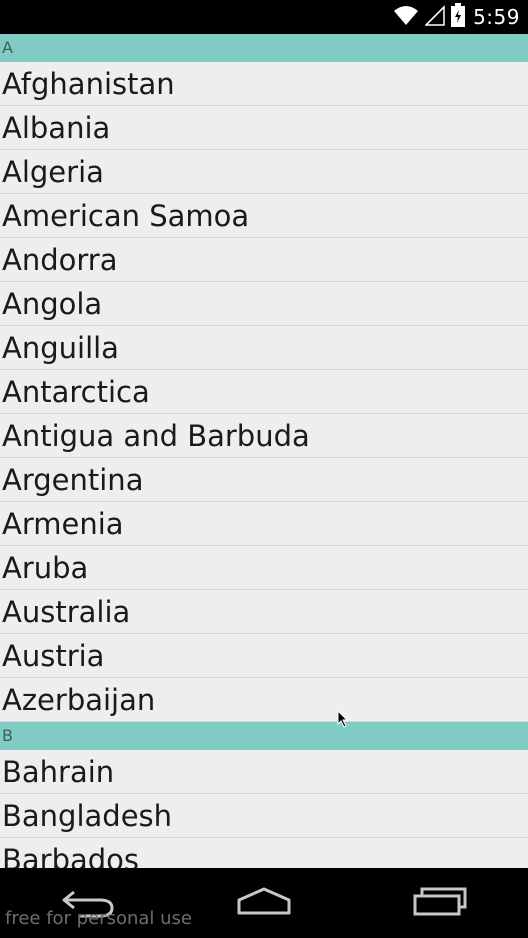 The height and width of the screenshot is (938, 528). I want to click on list-item: Australia, so click(264, 612).